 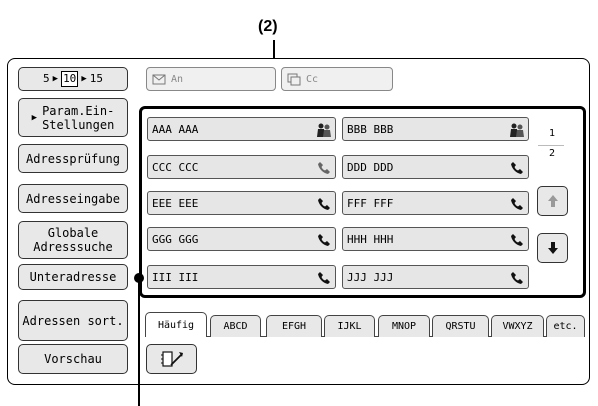 What do you see at coordinates (460, 326) in the screenshot?
I see `tab-qrstu: QRSTU` at bounding box center [460, 326].